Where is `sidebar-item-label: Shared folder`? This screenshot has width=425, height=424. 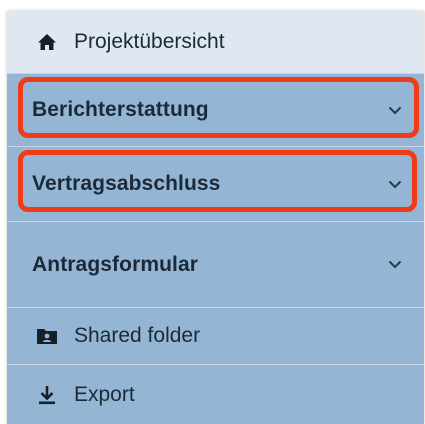
sidebar-item-label: Shared folder is located at coordinates (137, 335).